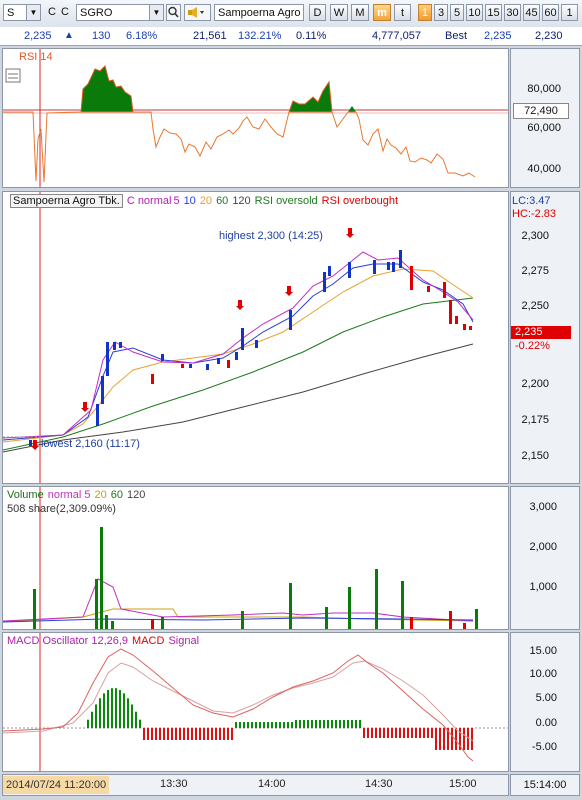 The image size is (582, 800). What do you see at coordinates (535, 420) in the screenshot?
I see `price-tick-2175: 2,175` at bounding box center [535, 420].